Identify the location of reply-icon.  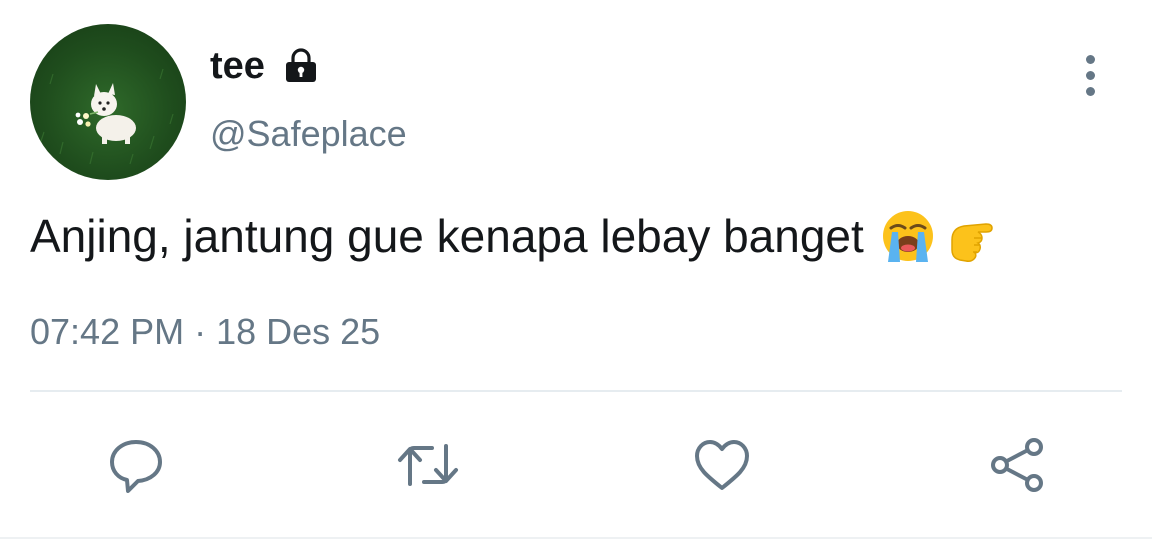
(136, 466).